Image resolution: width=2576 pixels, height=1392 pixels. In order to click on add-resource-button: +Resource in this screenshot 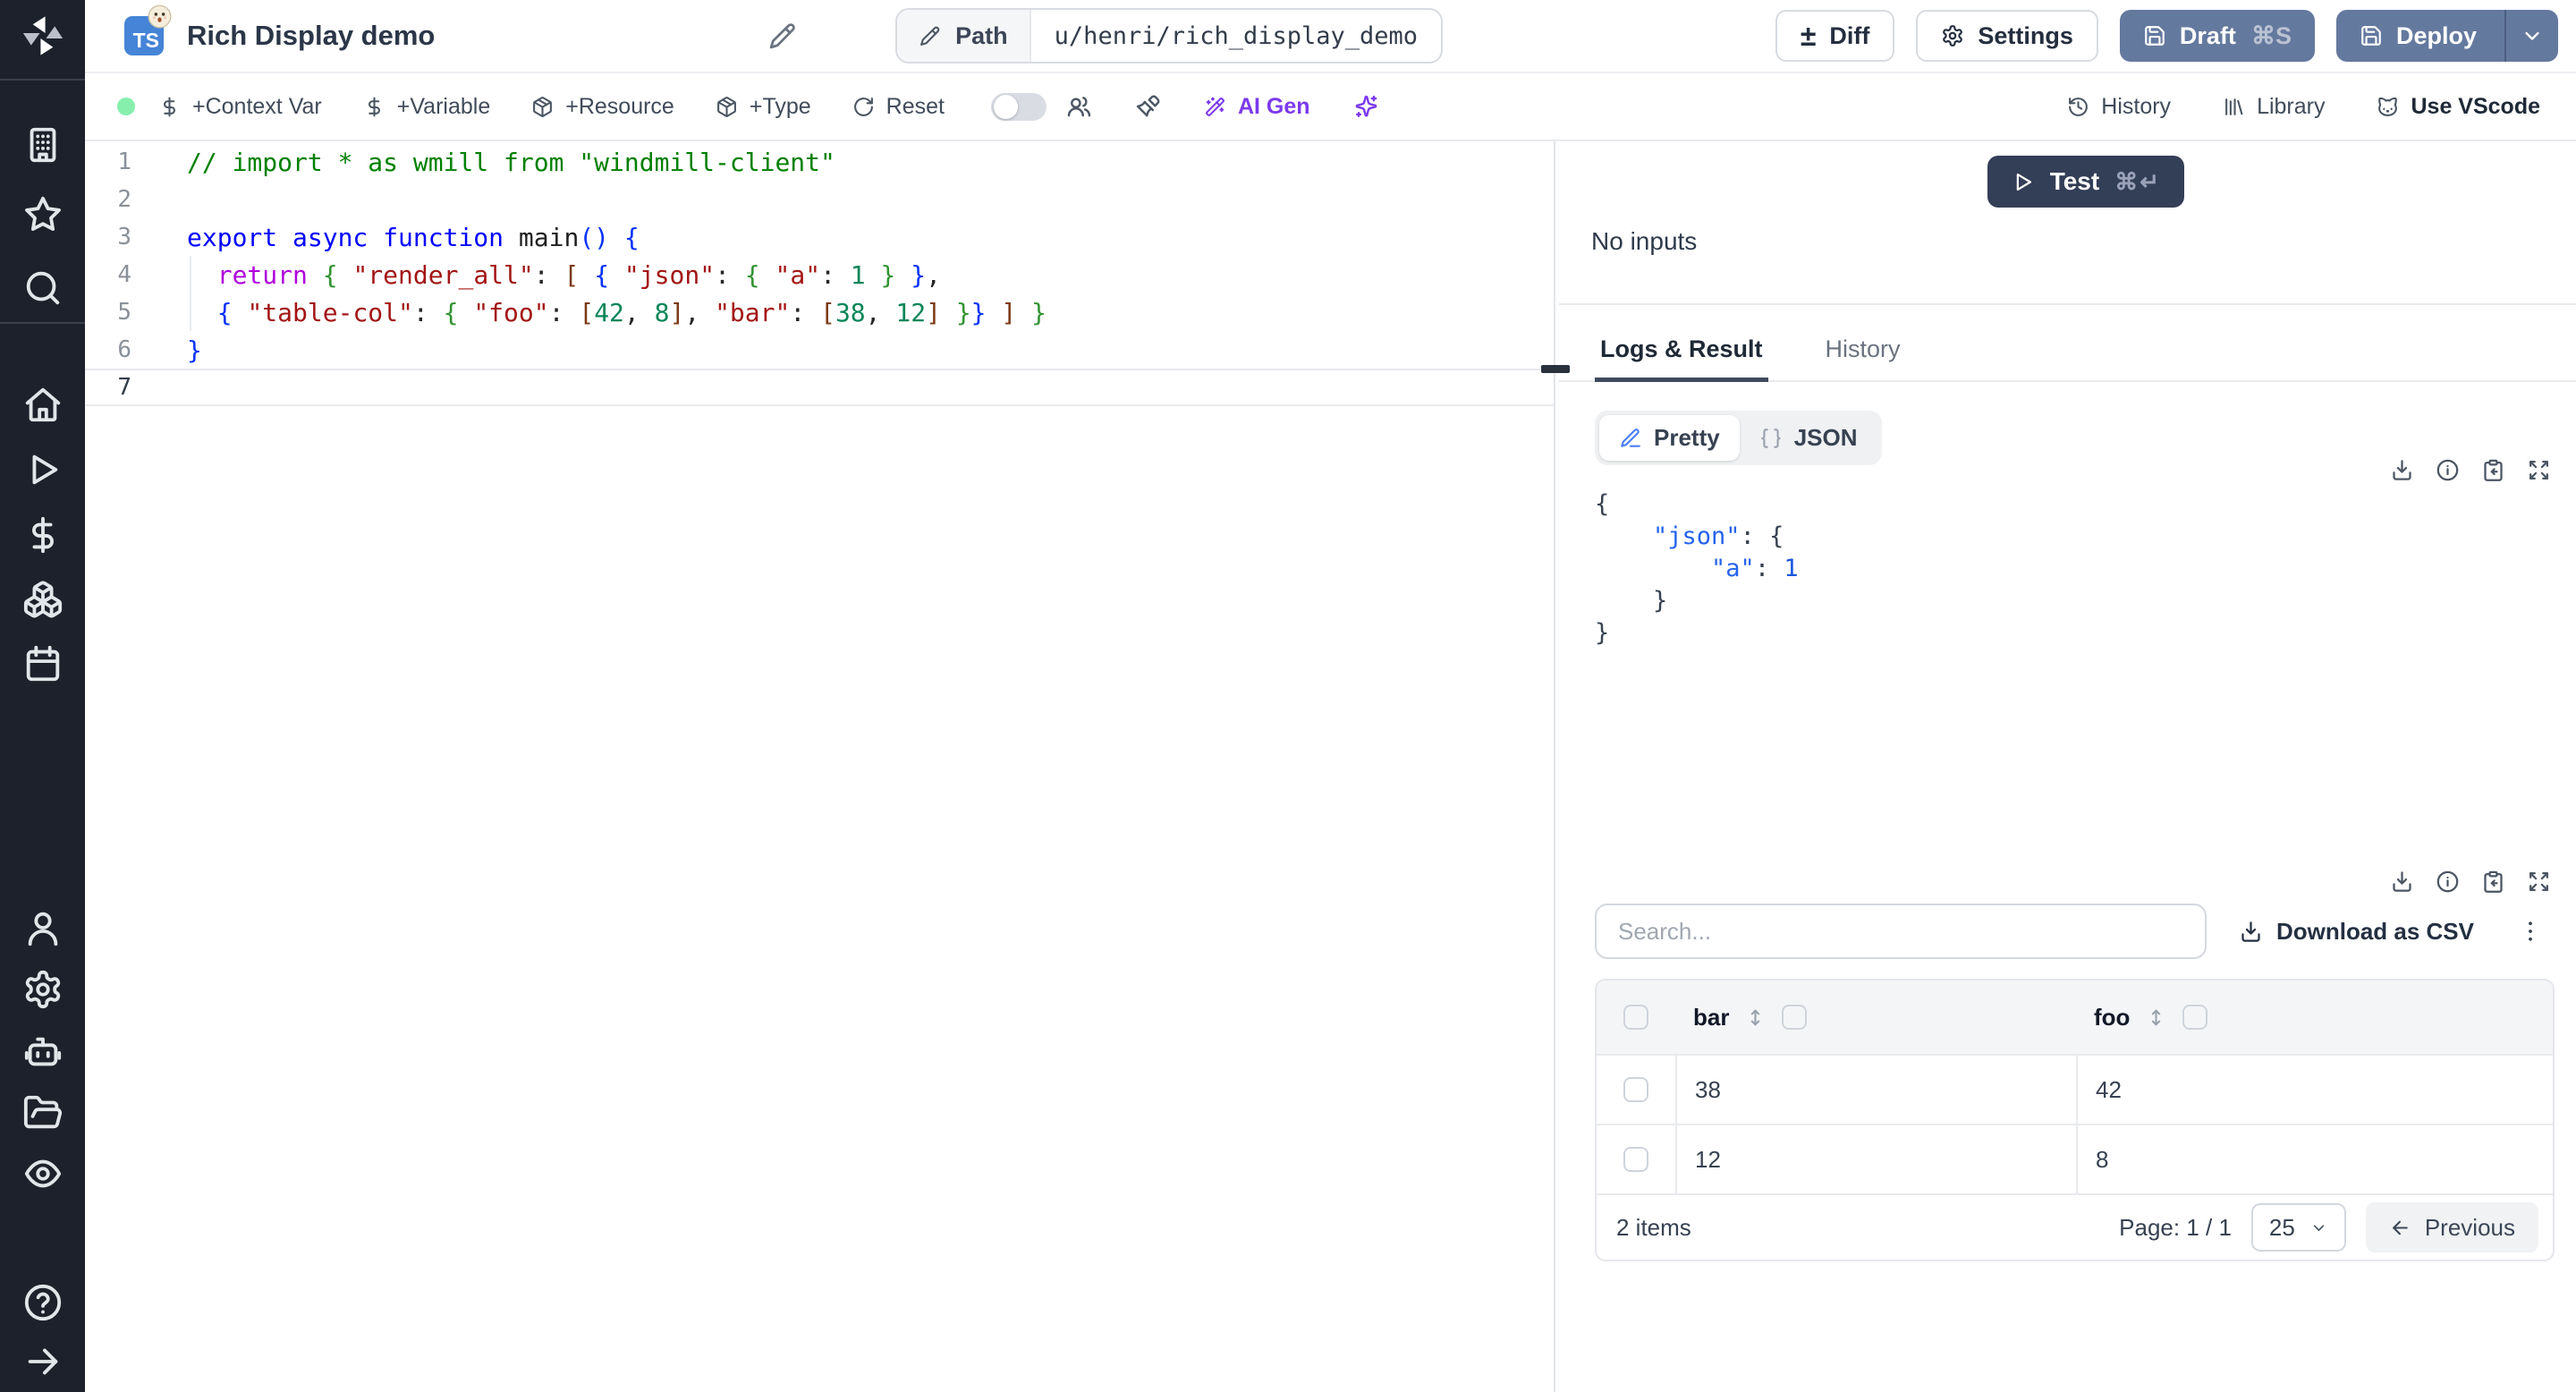, I will do `click(602, 107)`.